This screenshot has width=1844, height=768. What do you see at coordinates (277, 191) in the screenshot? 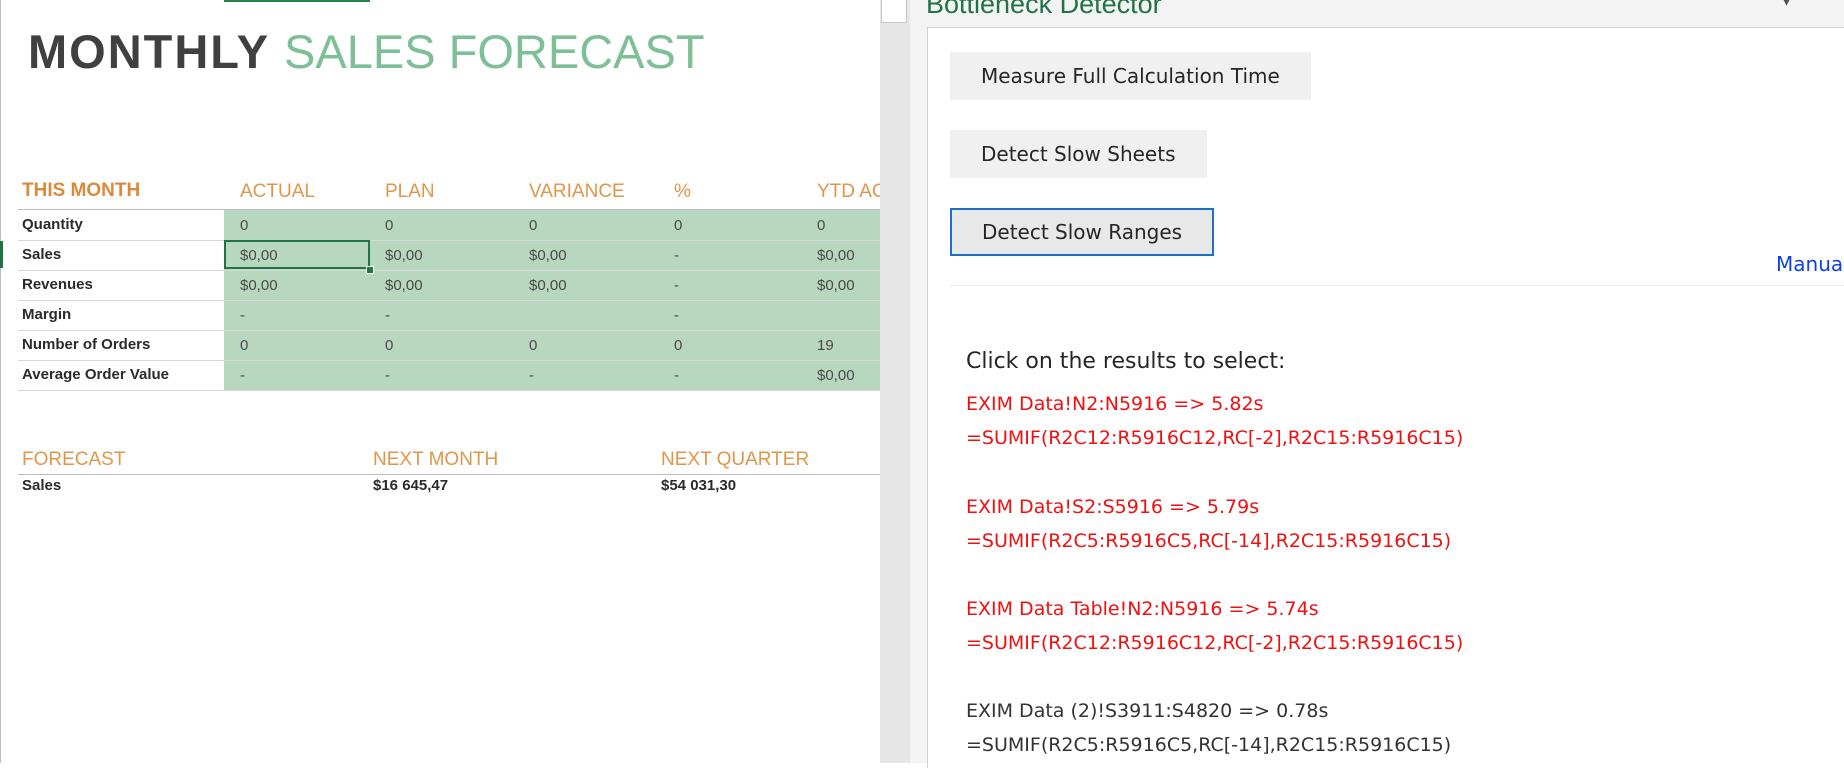
I see `col-header-actual: ACTUAL` at bounding box center [277, 191].